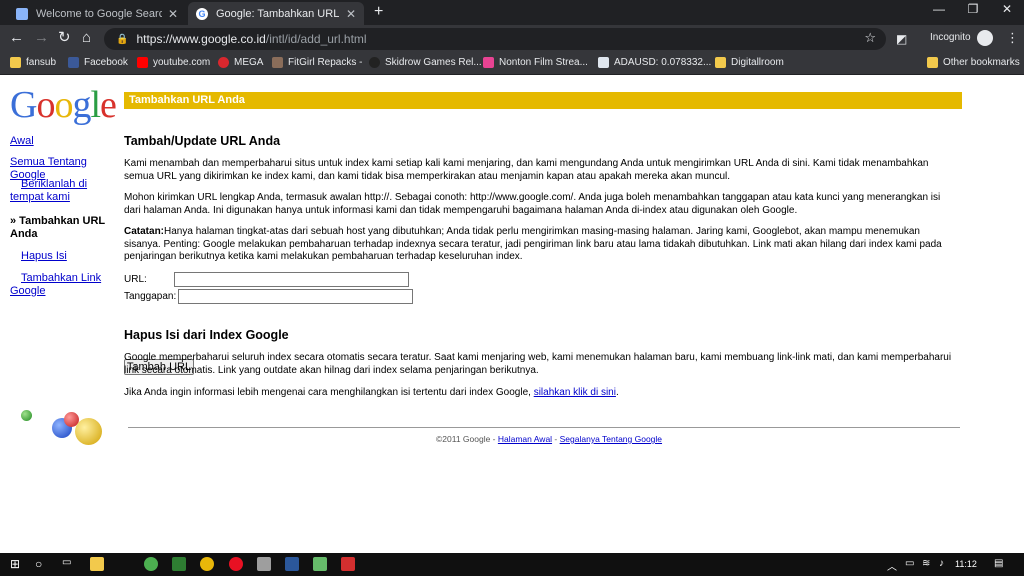  I want to click on new-tab-button: +, so click(378, 12).